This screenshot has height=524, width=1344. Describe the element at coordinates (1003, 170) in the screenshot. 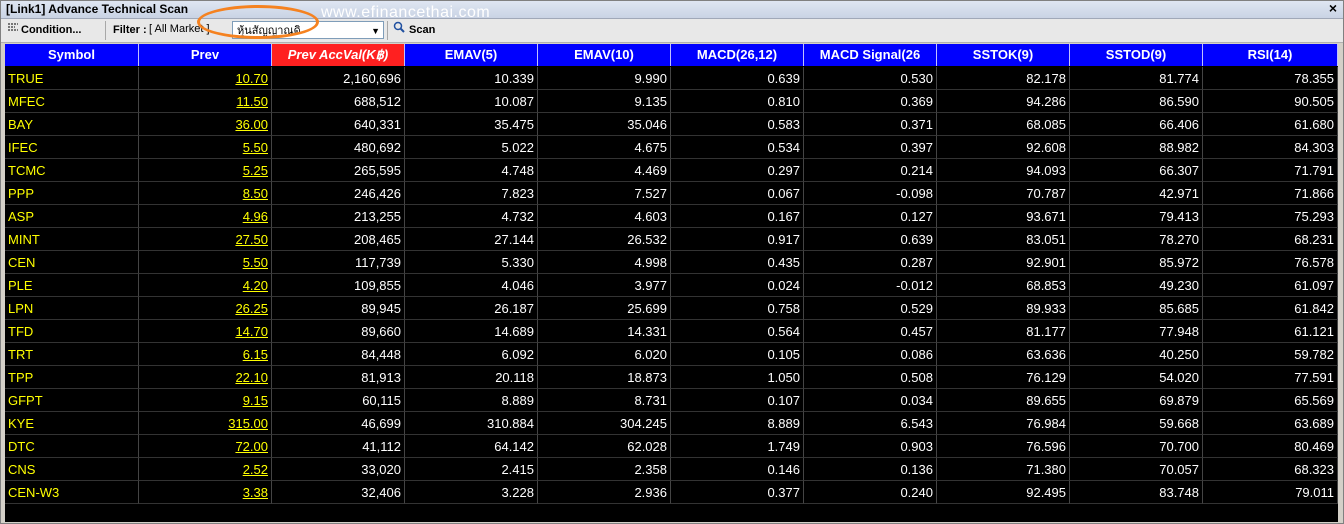

I see `row-value-cell: 94.093` at that location.